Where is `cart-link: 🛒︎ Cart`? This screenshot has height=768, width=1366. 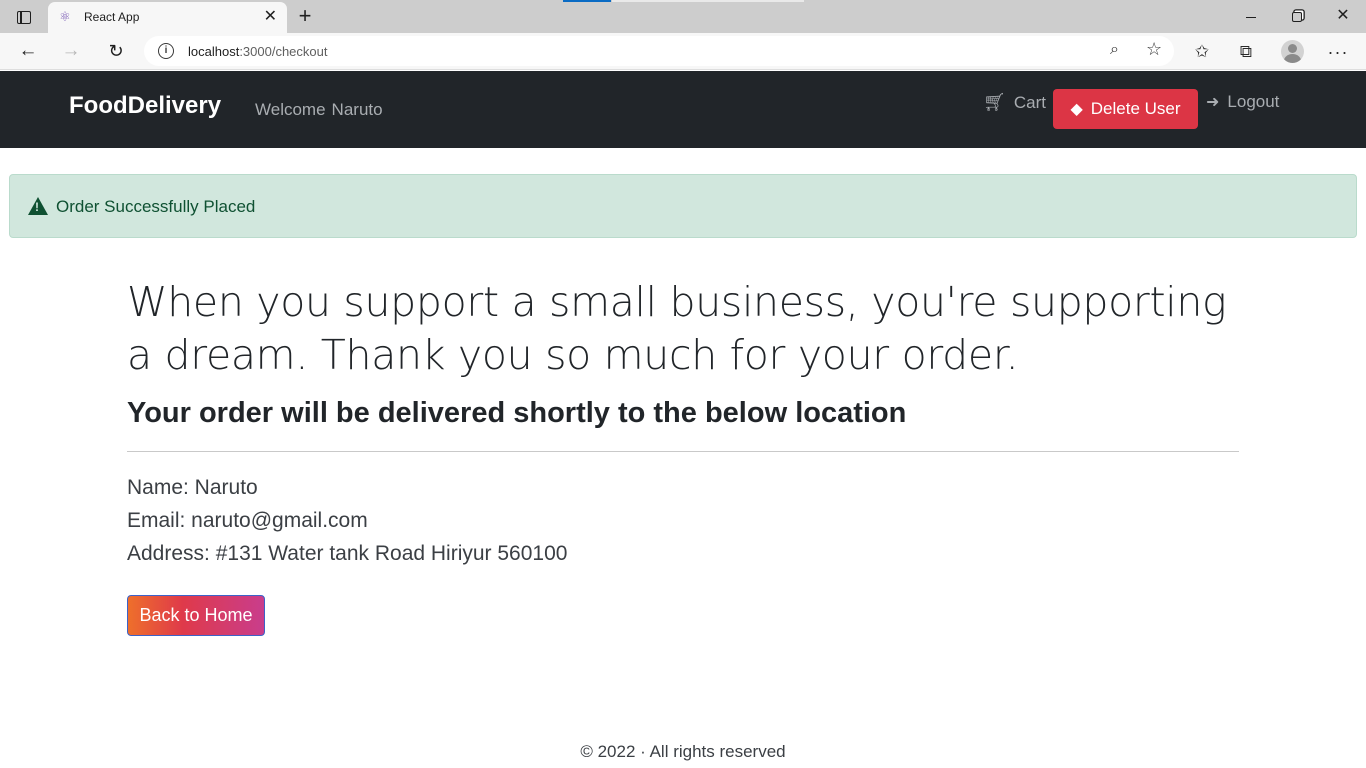 cart-link: 🛒︎ Cart is located at coordinates (1014, 102).